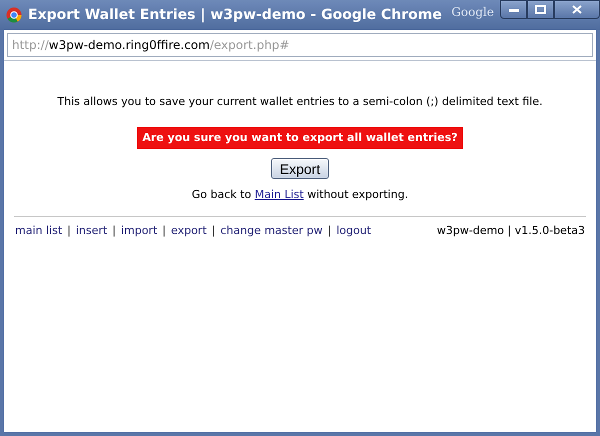  Describe the element at coordinates (354, 230) in the screenshot. I see `nav-link: logout` at that location.